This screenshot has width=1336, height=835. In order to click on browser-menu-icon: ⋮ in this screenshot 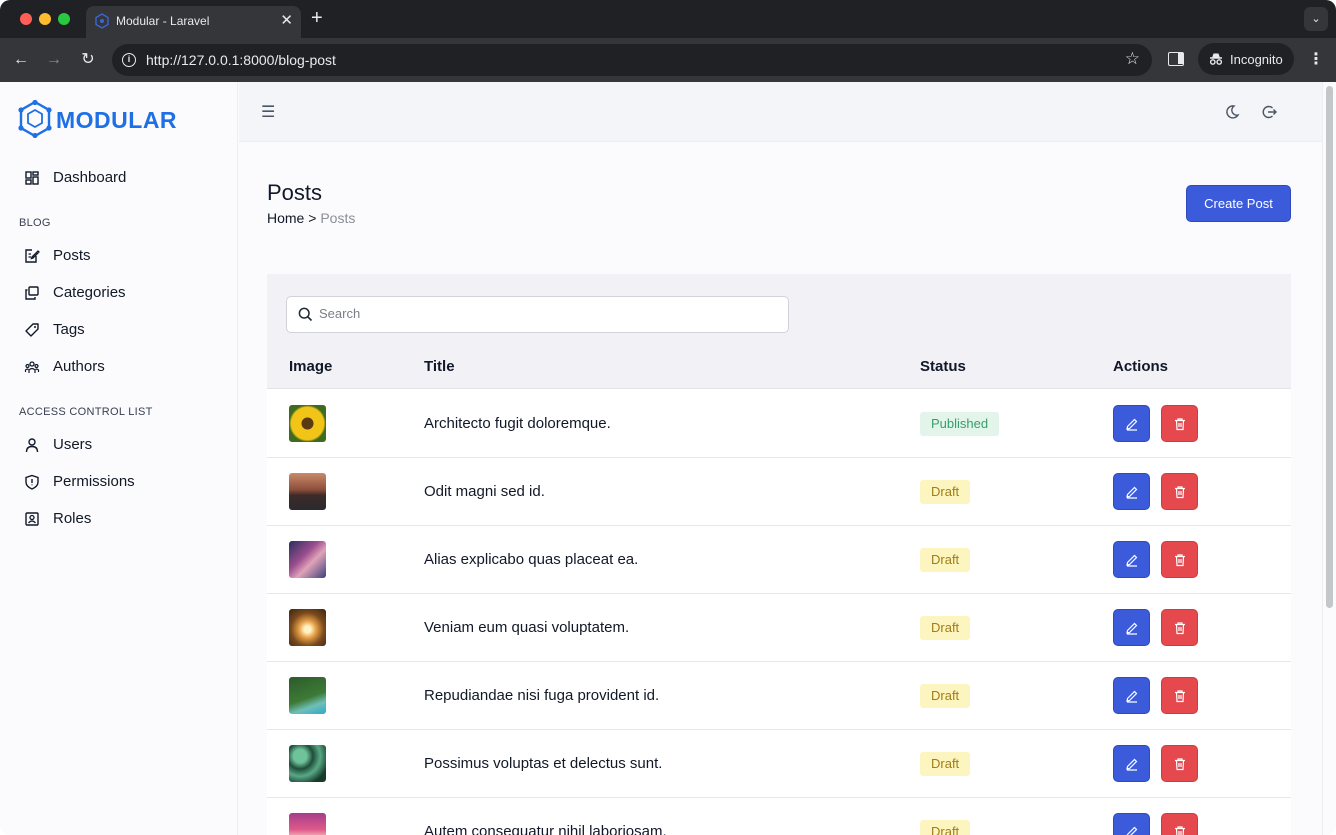, I will do `click(1316, 59)`.